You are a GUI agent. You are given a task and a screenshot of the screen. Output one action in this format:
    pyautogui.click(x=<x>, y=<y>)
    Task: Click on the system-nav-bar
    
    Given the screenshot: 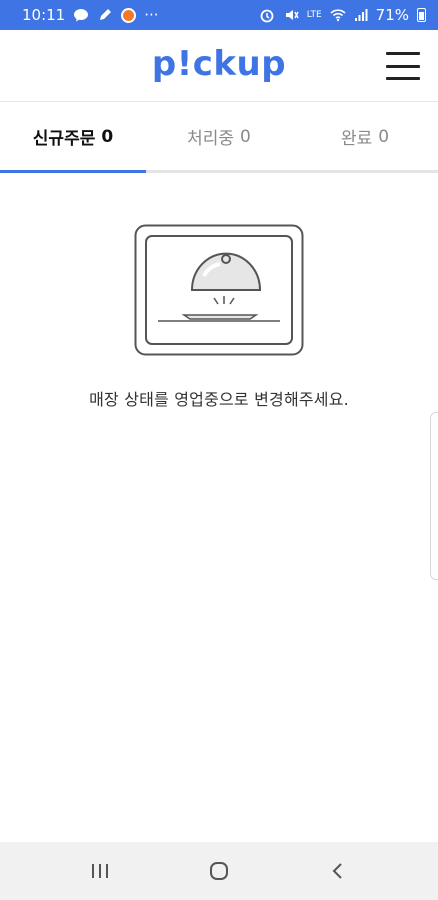 What is the action you would take?
    pyautogui.click(x=219, y=871)
    